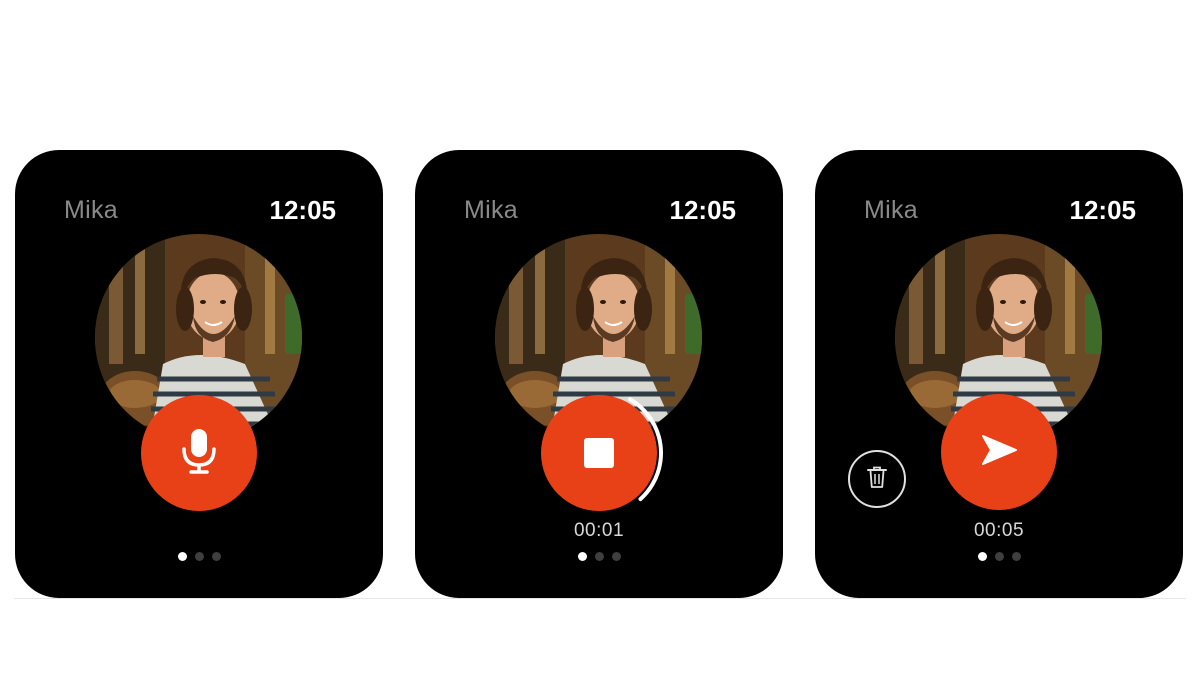  I want to click on stop-icon, so click(599, 453).